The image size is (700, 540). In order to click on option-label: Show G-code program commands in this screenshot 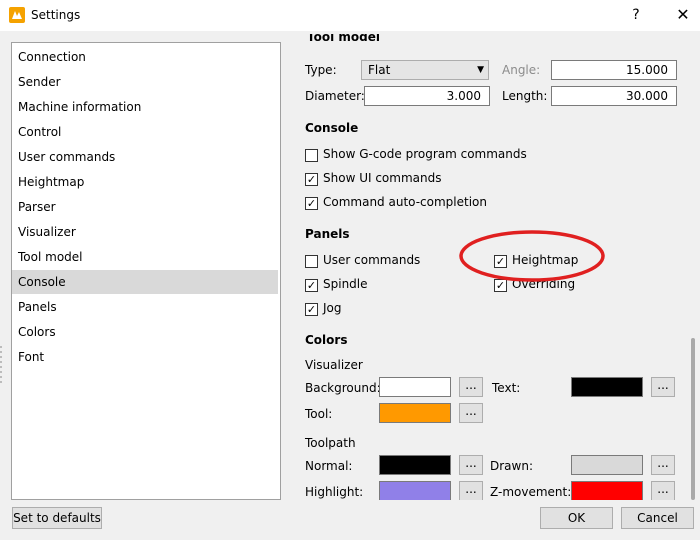, I will do `click(425, 154)`.